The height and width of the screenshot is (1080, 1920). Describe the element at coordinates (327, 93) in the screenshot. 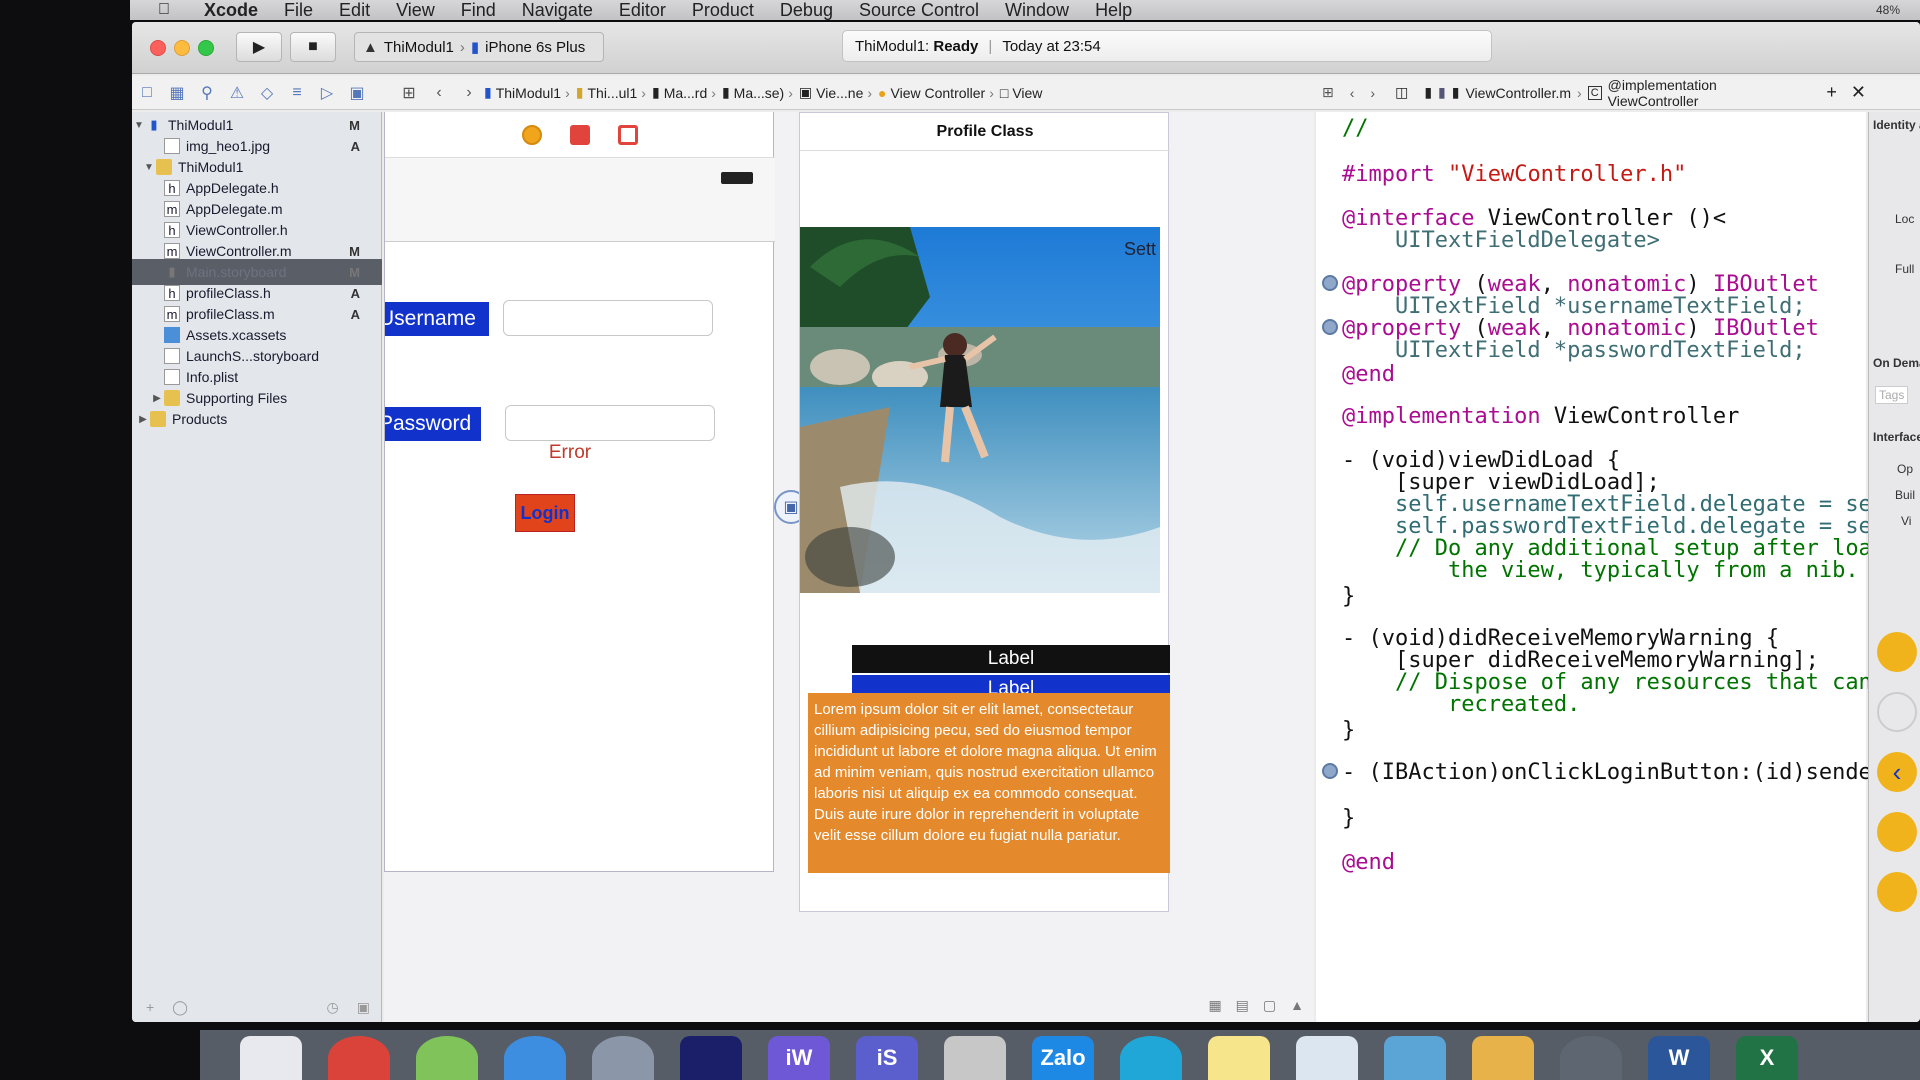

I see `breakpoint-icon: ▷` at that location.